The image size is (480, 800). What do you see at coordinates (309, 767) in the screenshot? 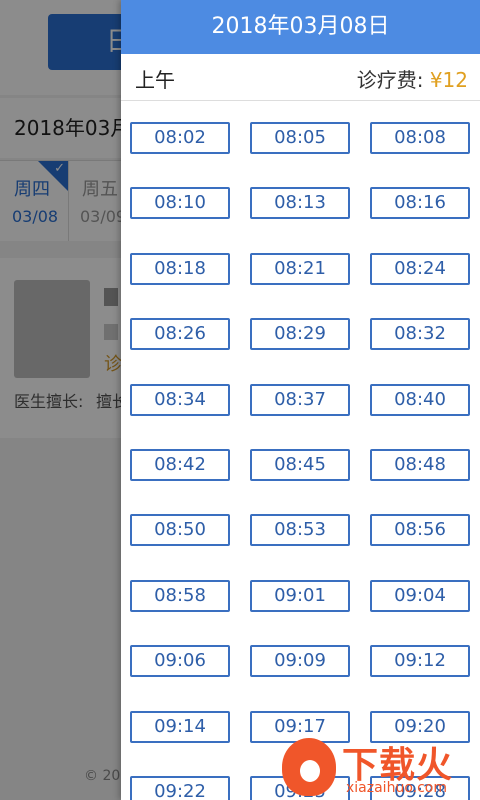
I see `flame-logo-icon` at bounding box center [309, 767].